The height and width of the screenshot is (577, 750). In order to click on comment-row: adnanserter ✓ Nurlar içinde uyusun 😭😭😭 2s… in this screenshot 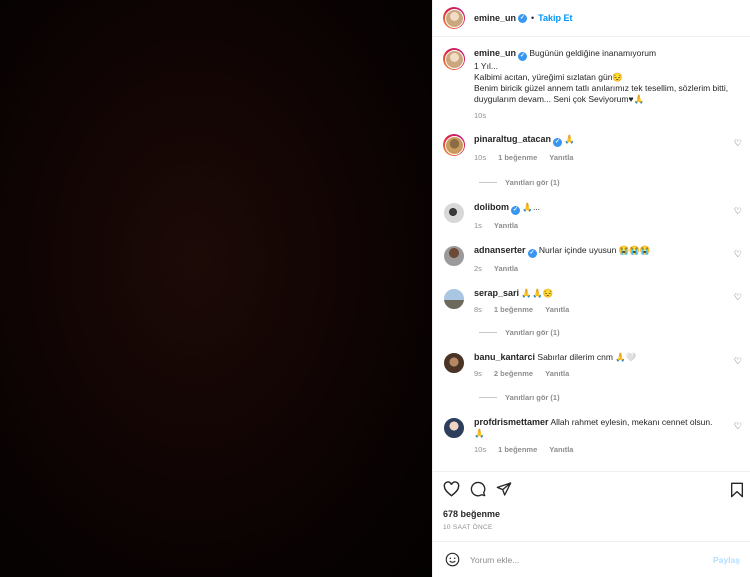, I will do `click(592, 259)`.